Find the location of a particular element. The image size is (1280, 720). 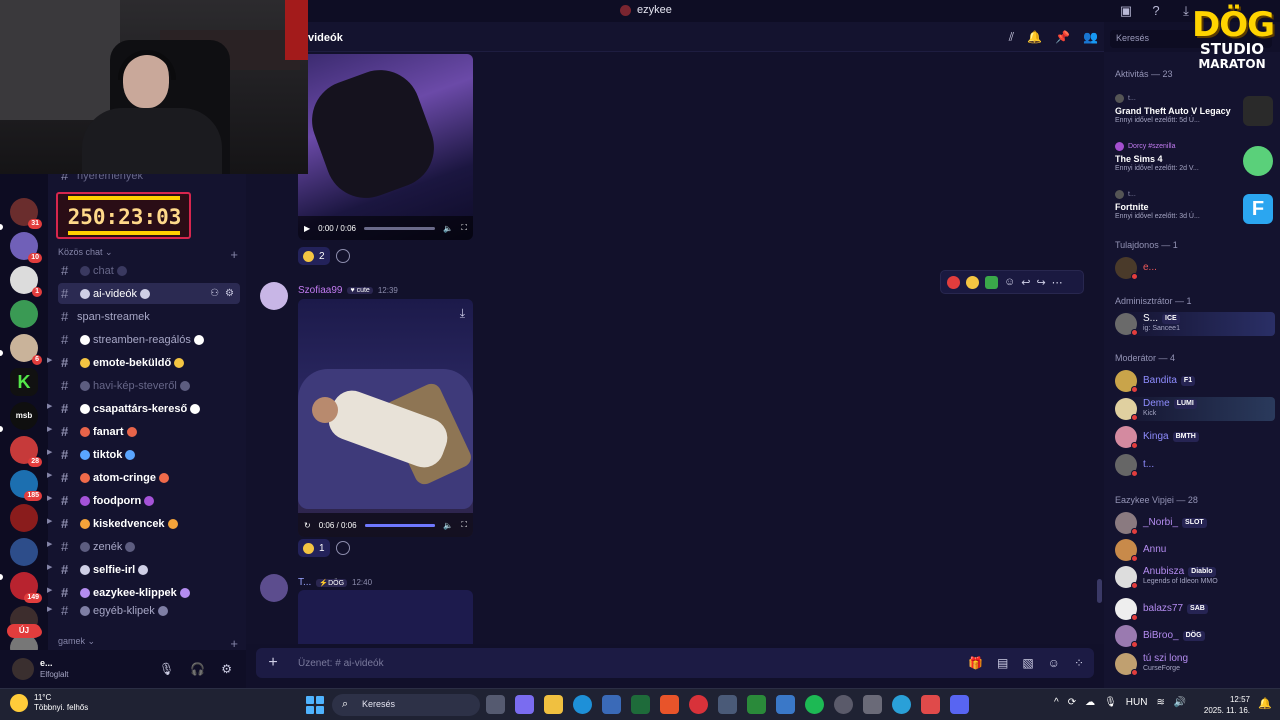

member-item: balazs77 SAB is located at coordinates (1195, 609).